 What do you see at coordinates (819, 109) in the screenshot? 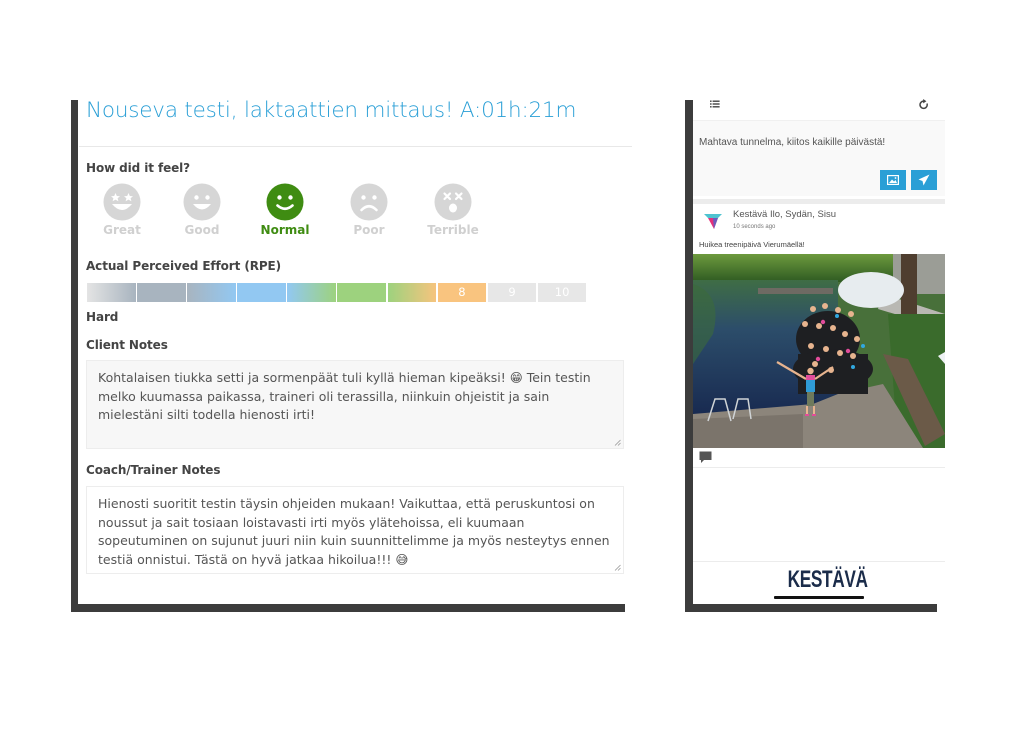
I see `feed-toolbar` at bounding box center [819, 109].